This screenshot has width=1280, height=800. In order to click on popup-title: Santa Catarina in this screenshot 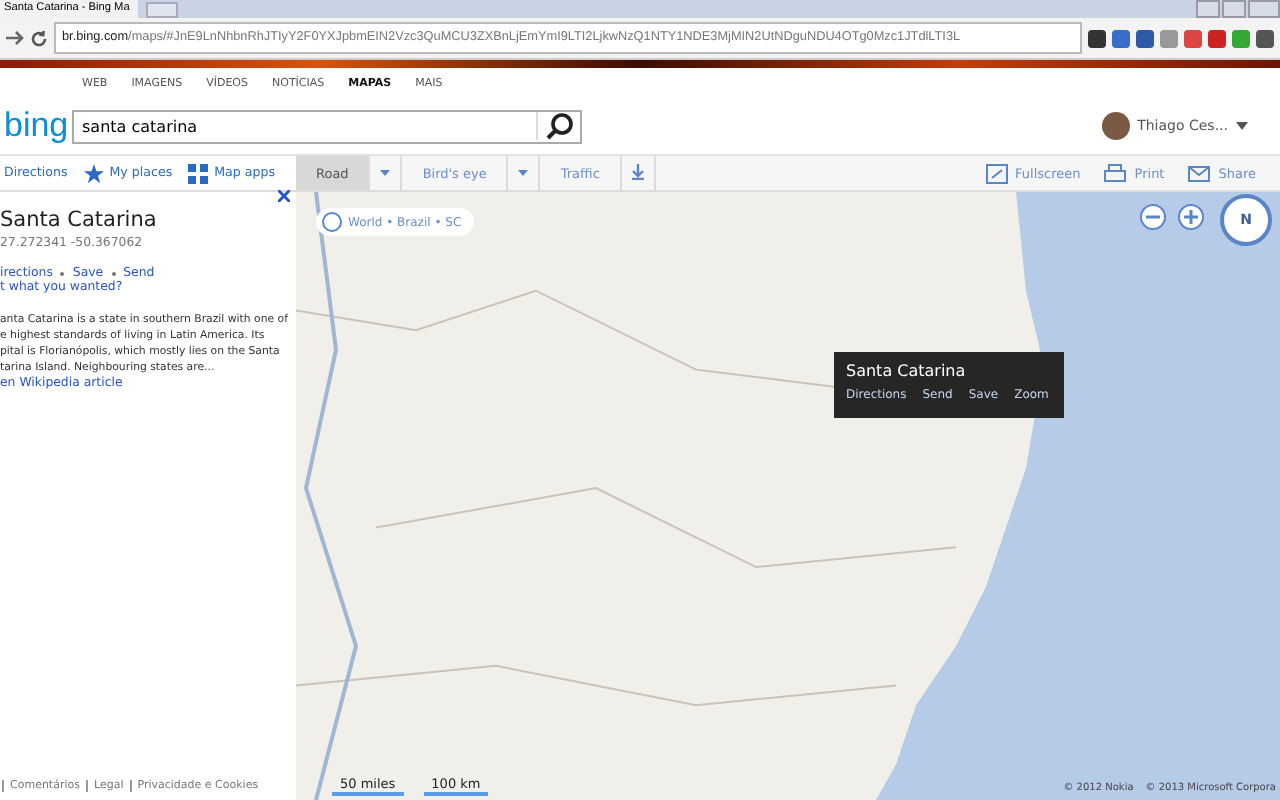, I will do `click(907, 371)`.